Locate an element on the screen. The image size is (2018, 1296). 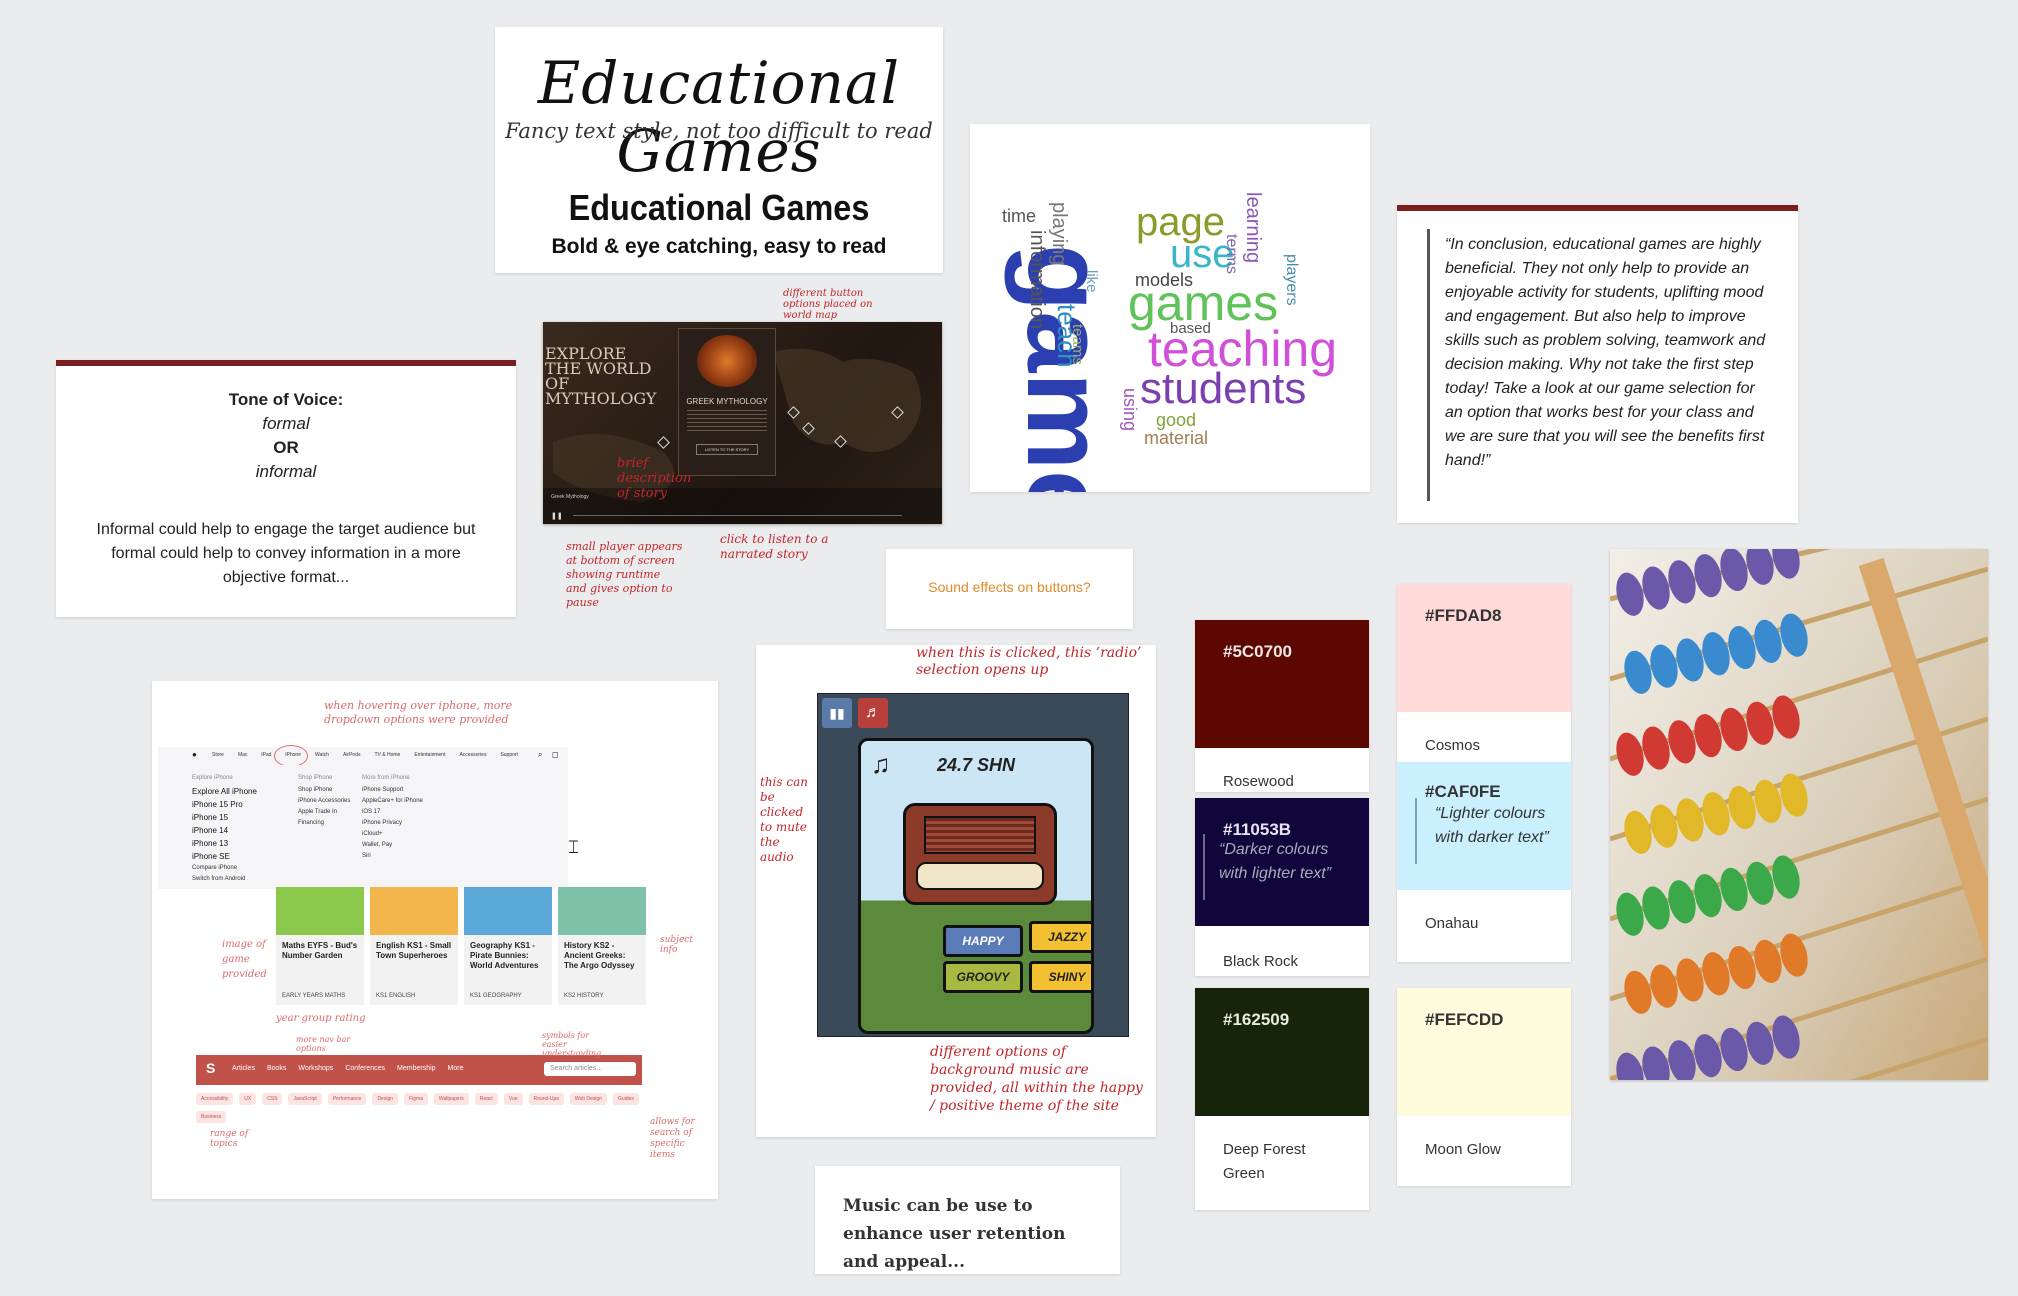
swatch-moon-glow: #FEFCDD Moon Glow is located at coordinates (1484, 1087).